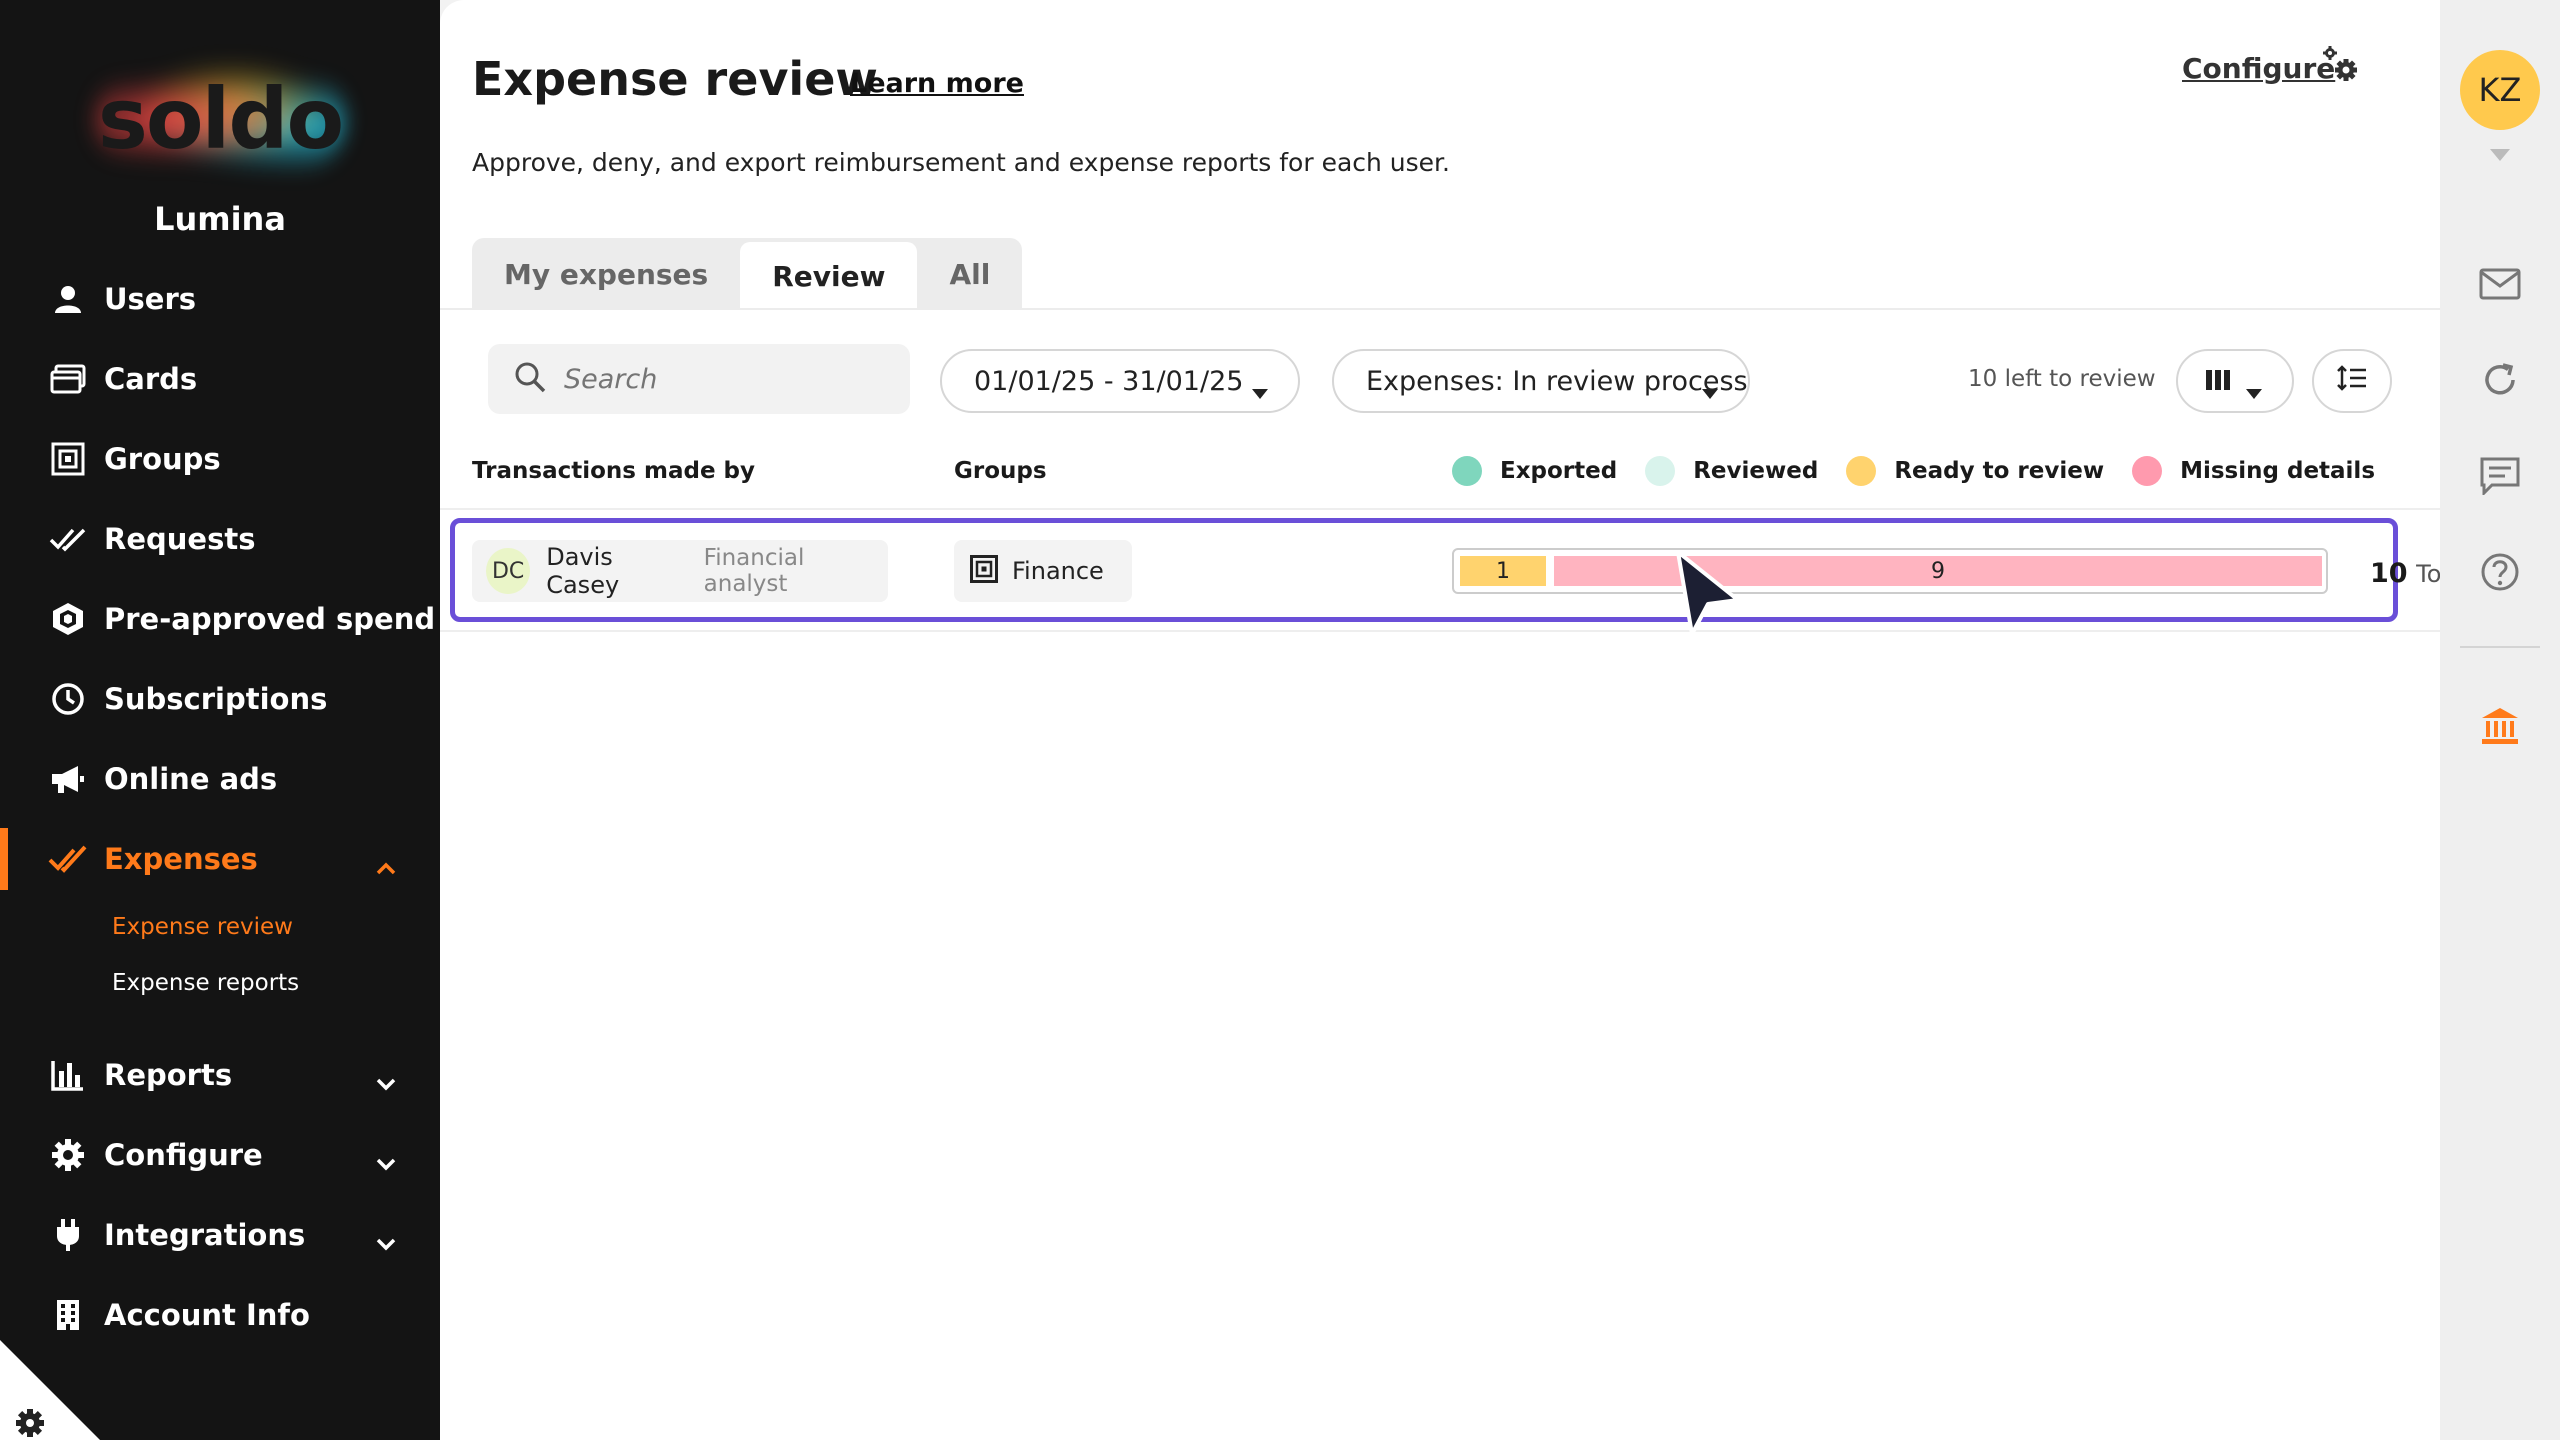  Describe the element at coordinates (969, 274) in the screenshot. I see `tab-all: All` at that location.